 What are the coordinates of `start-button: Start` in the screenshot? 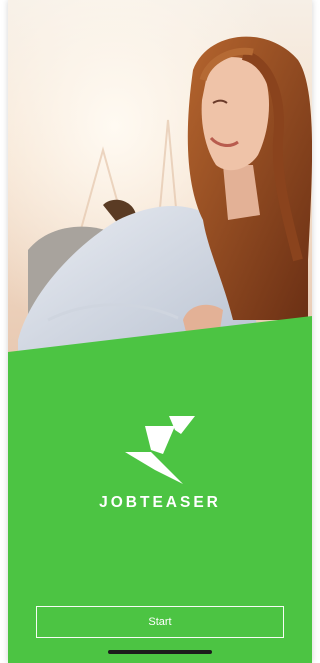 It's located at (160, 622).